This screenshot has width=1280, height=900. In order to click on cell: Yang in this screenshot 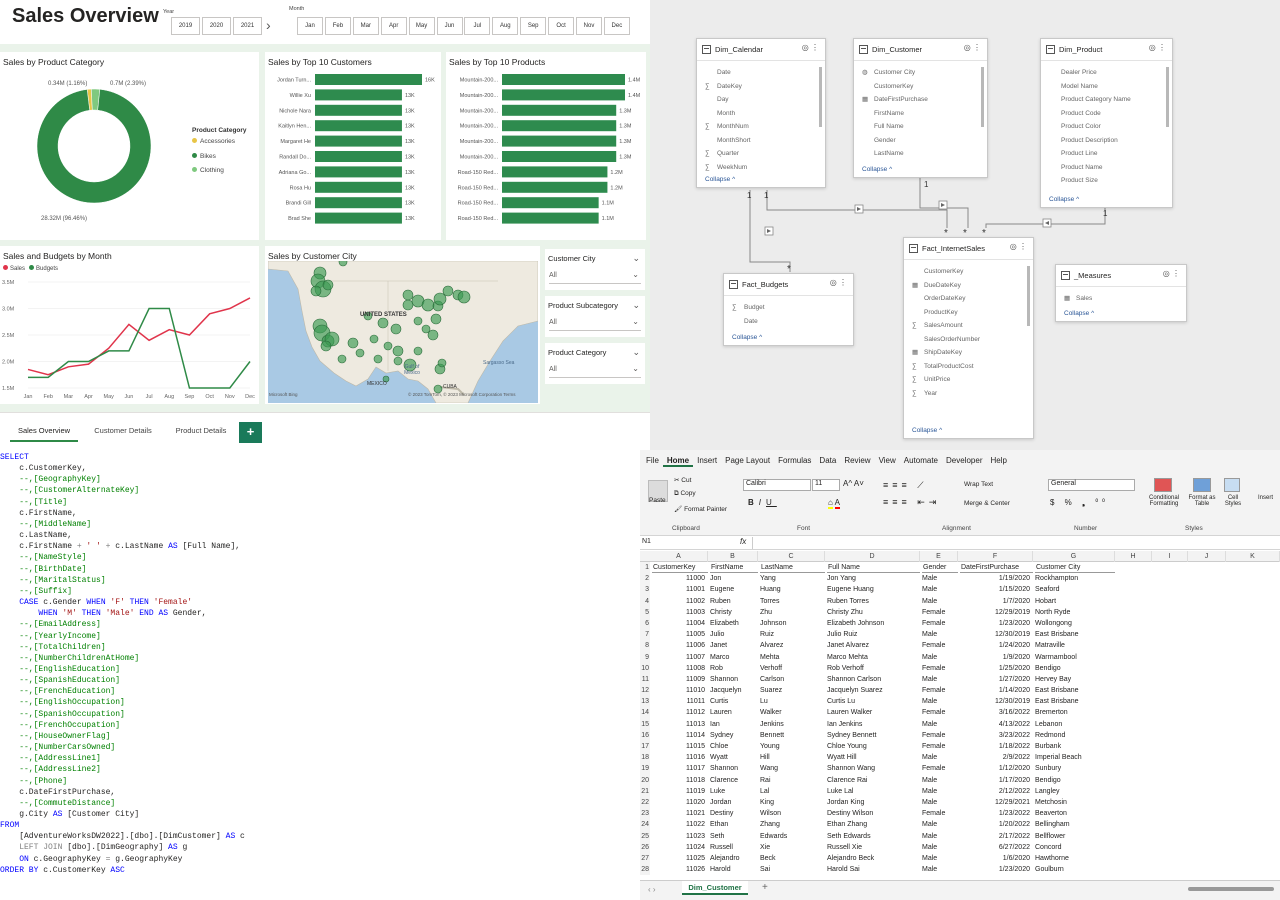, I will do `click(792, 578)`.